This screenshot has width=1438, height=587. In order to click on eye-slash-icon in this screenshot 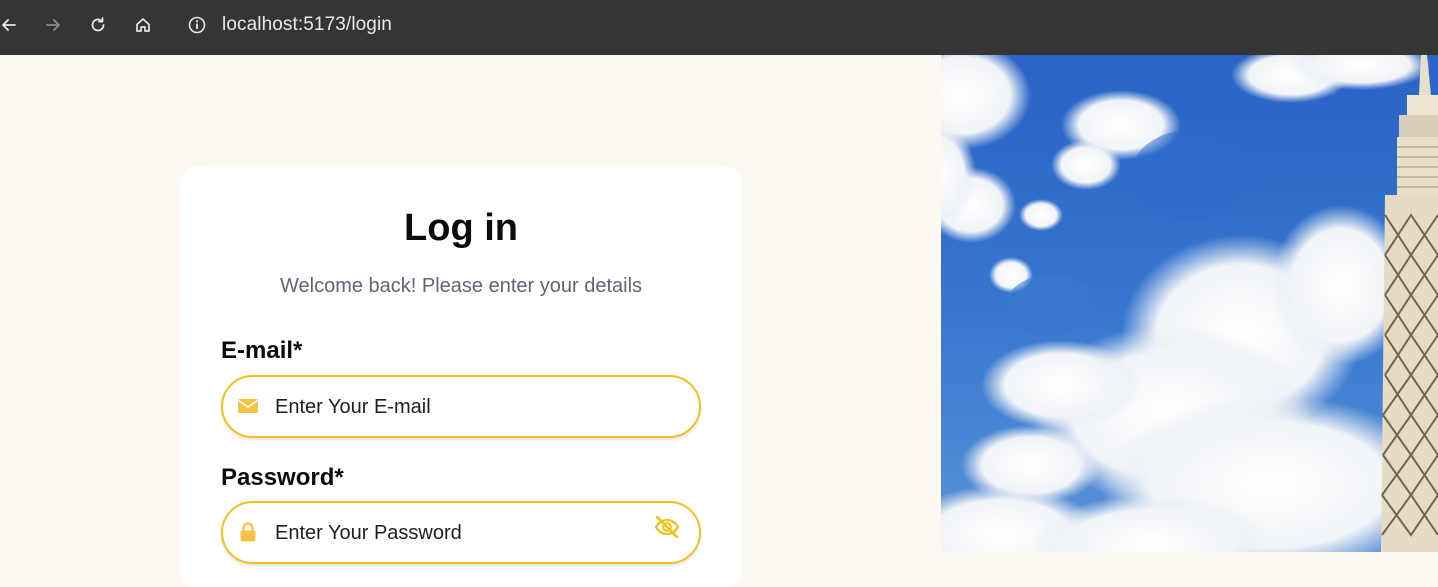, I will do `click(667, 527)`.